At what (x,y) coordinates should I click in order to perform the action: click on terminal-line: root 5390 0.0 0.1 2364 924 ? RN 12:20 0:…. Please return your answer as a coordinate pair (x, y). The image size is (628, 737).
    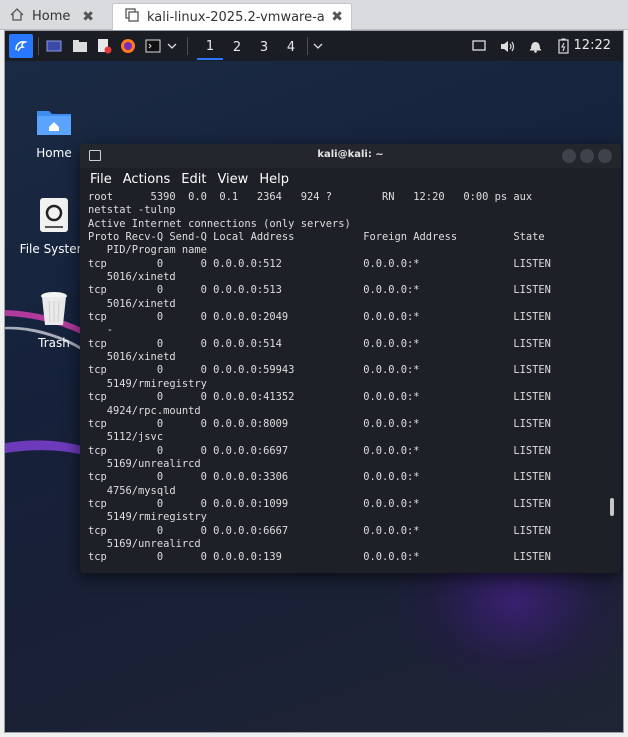
    Looking at the image, I should click on (310, 197).